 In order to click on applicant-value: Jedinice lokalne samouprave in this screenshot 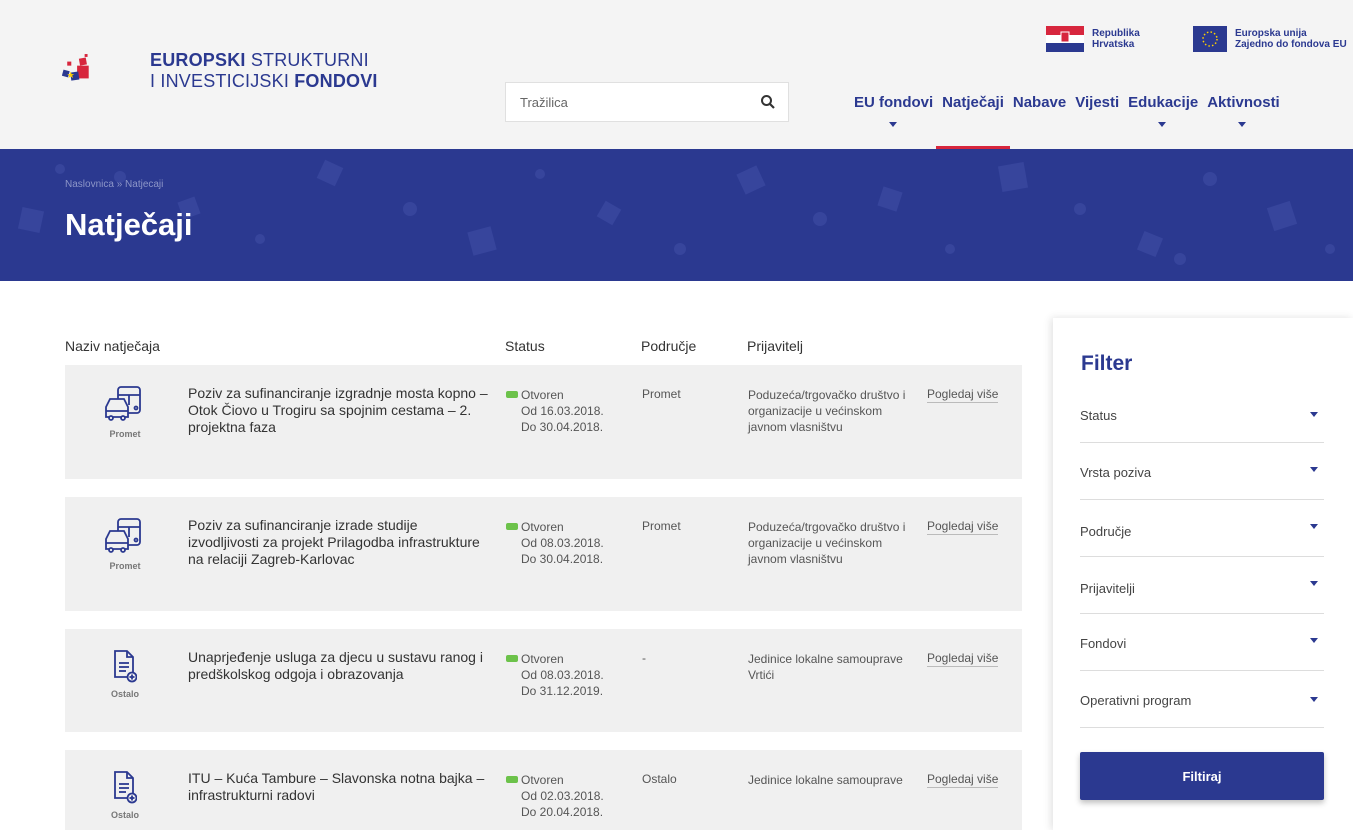, I will do `click(825, 780)`.